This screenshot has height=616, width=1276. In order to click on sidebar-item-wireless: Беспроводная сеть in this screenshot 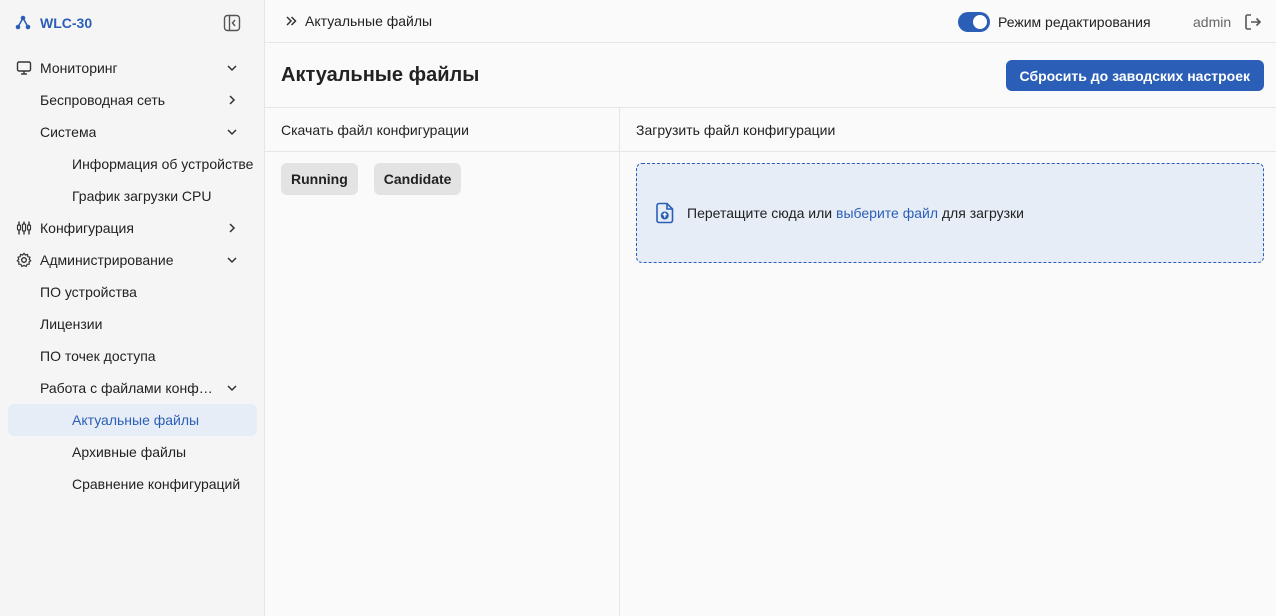, I will do `click(132, 100)`.